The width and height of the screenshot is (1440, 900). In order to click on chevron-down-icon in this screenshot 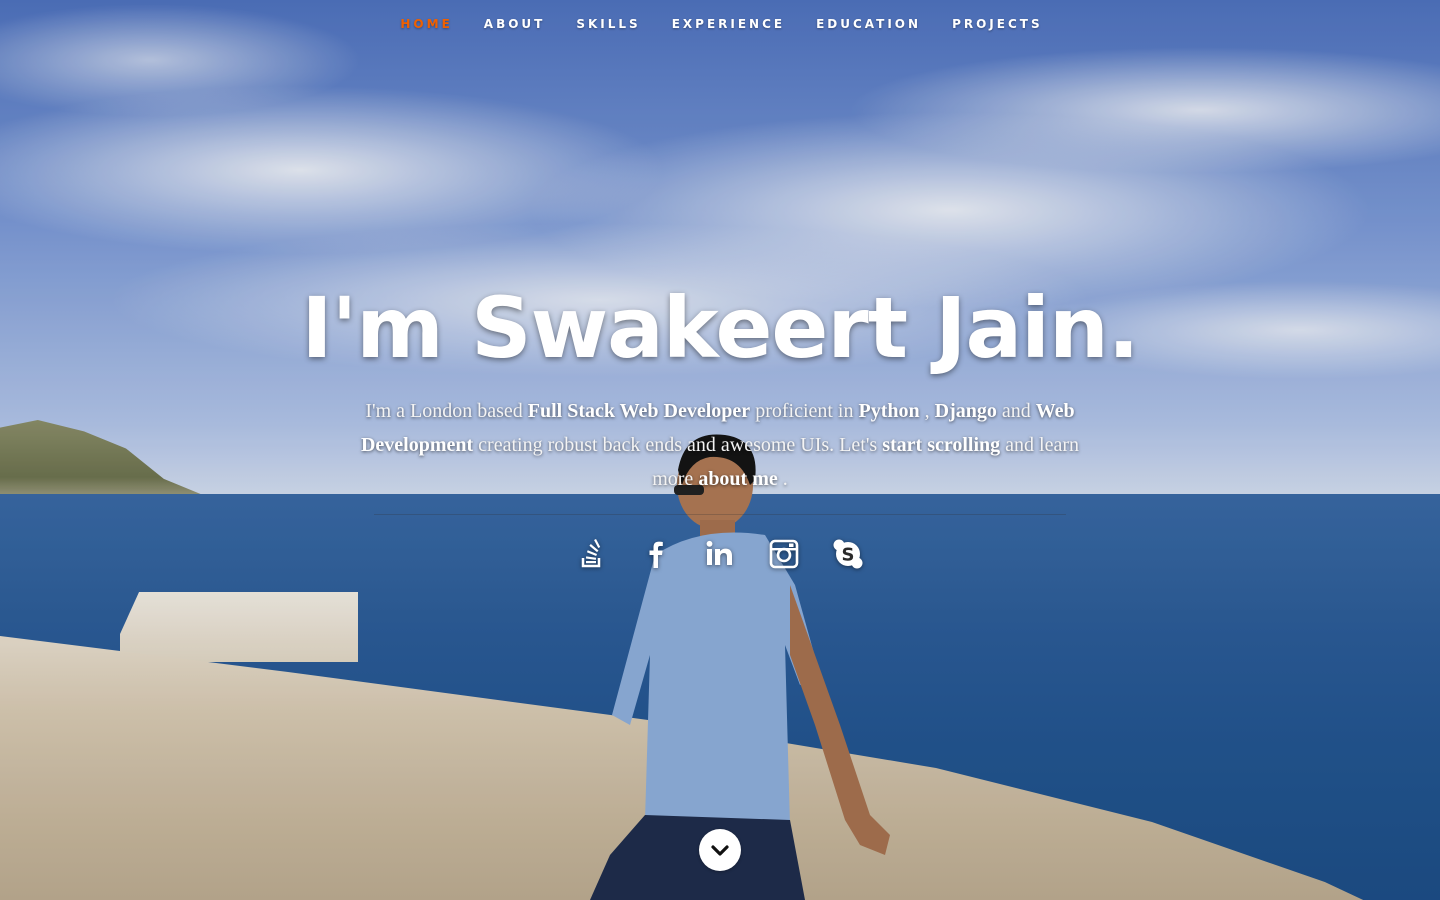, I will do `click(720, 850)`.